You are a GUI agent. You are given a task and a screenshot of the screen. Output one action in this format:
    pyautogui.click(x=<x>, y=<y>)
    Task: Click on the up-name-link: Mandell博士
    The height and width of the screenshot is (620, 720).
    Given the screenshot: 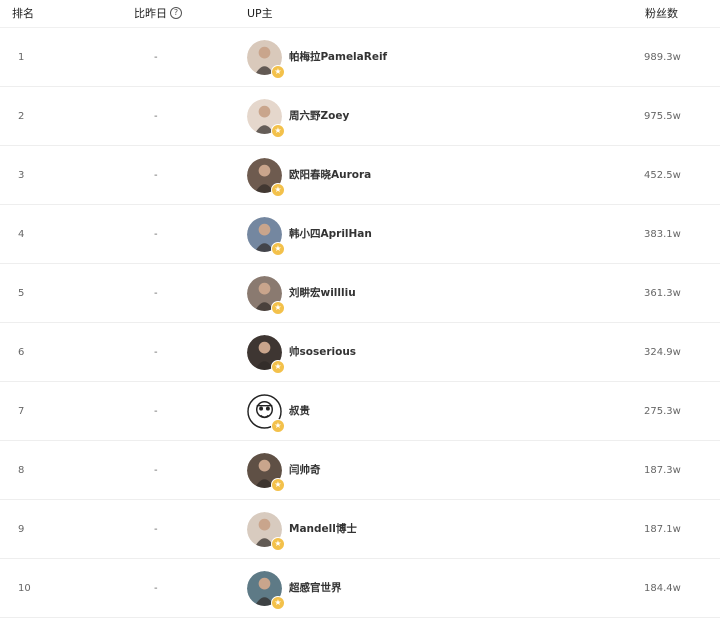 What is the action you would take?
    pyautogui.click(x=323, y=528)
    